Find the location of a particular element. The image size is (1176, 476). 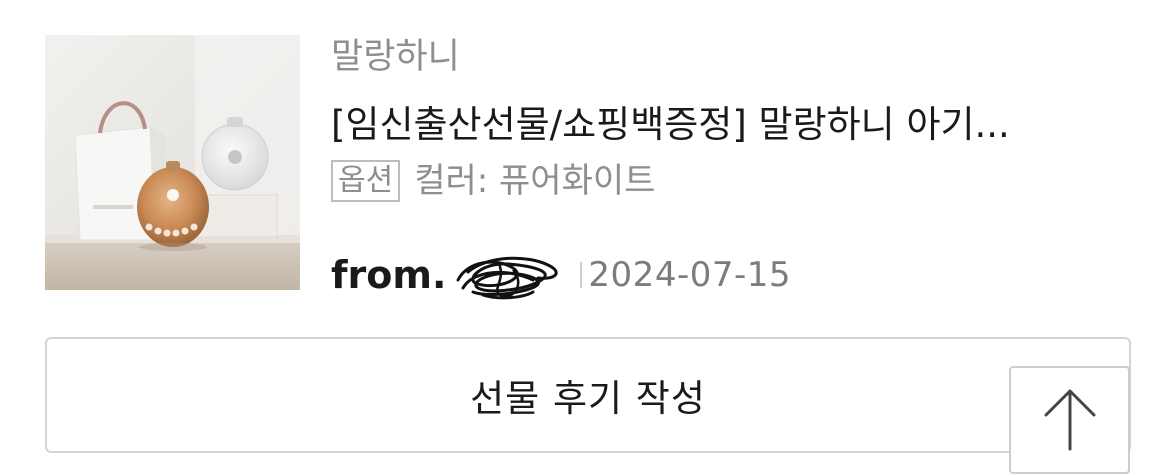

product-photo is located at coordinates (172, 162).